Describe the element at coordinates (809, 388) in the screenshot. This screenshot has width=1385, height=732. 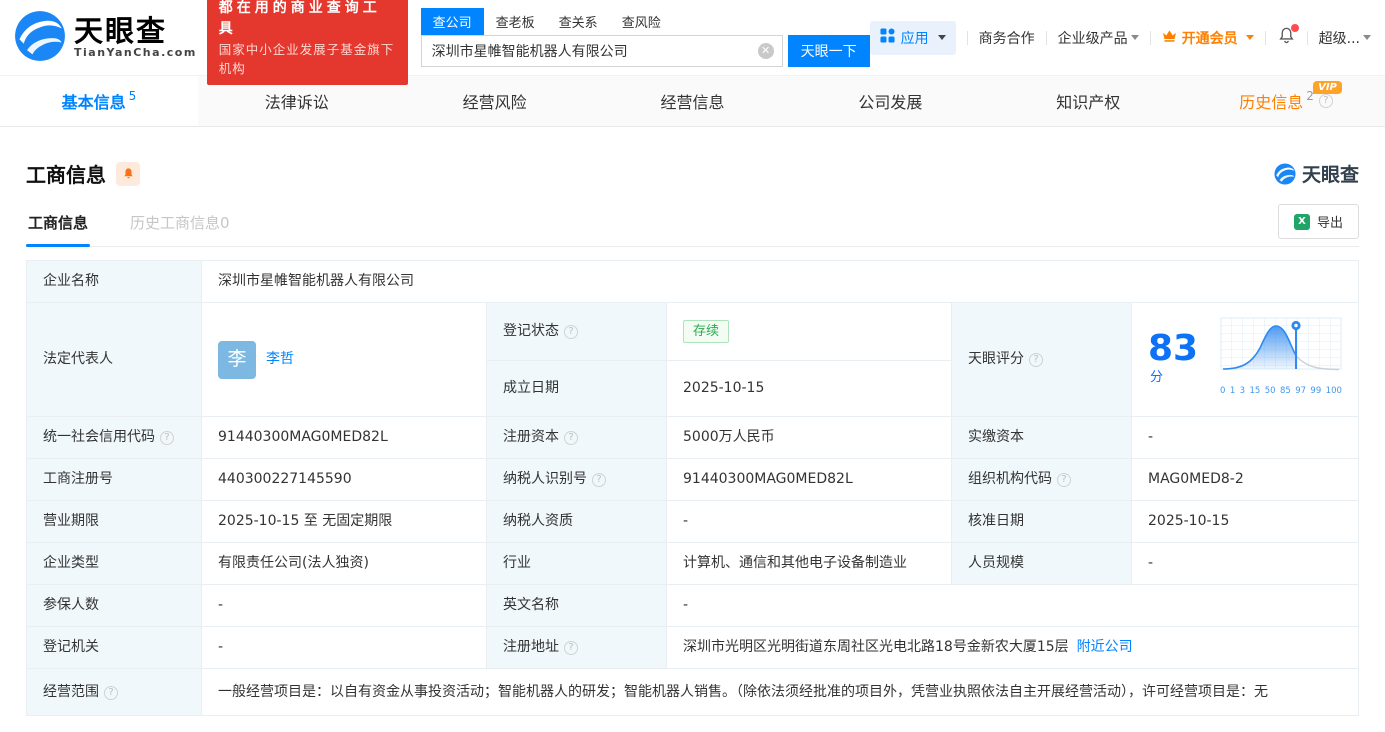
I see `value-establish-date: 2025-10-15` at that location.